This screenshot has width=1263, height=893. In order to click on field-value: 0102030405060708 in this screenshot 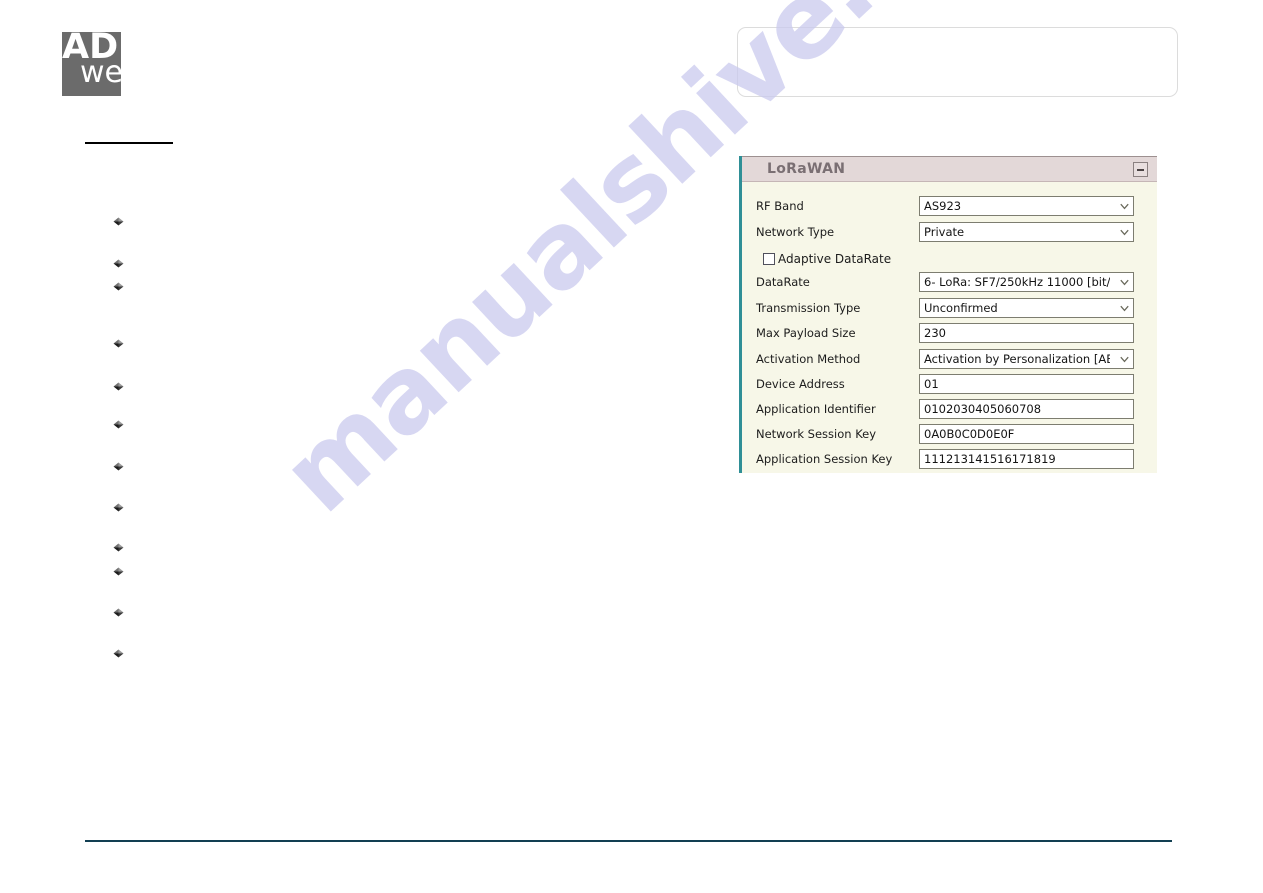, I will do `click(983, 409)`.